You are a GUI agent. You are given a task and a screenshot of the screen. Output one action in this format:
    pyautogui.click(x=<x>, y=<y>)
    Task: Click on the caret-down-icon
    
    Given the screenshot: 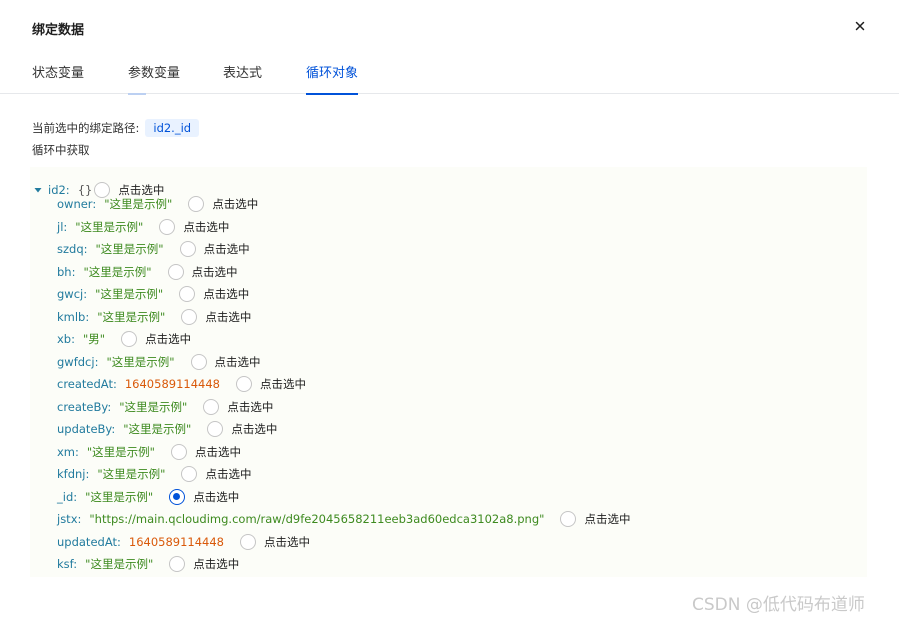 What is the action you would take?
    pyautogui.click(x=38, y=190)
    